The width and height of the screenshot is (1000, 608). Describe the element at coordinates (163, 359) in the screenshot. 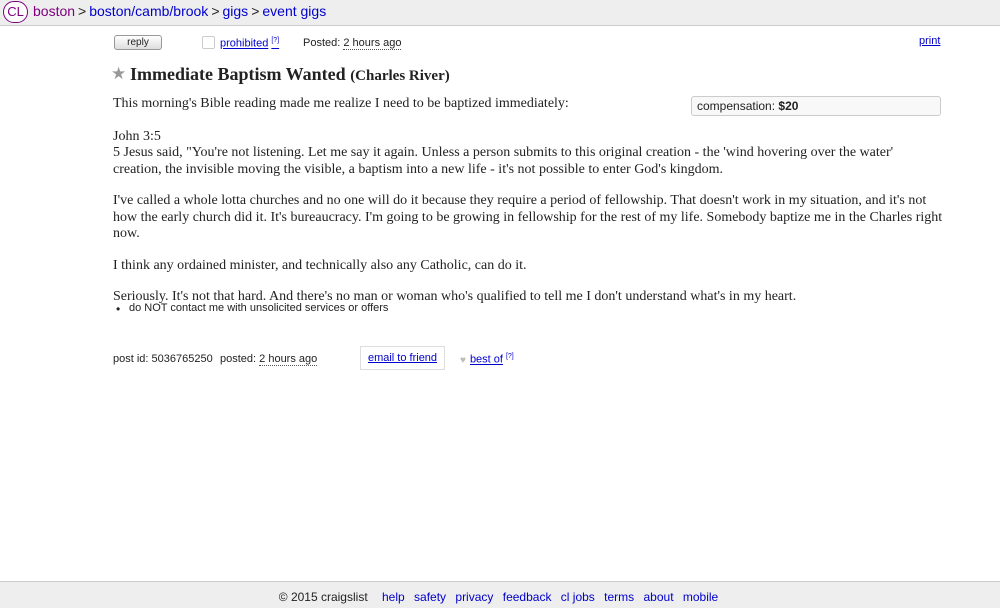

I see `post-id: post id: 5036765250` at that location.